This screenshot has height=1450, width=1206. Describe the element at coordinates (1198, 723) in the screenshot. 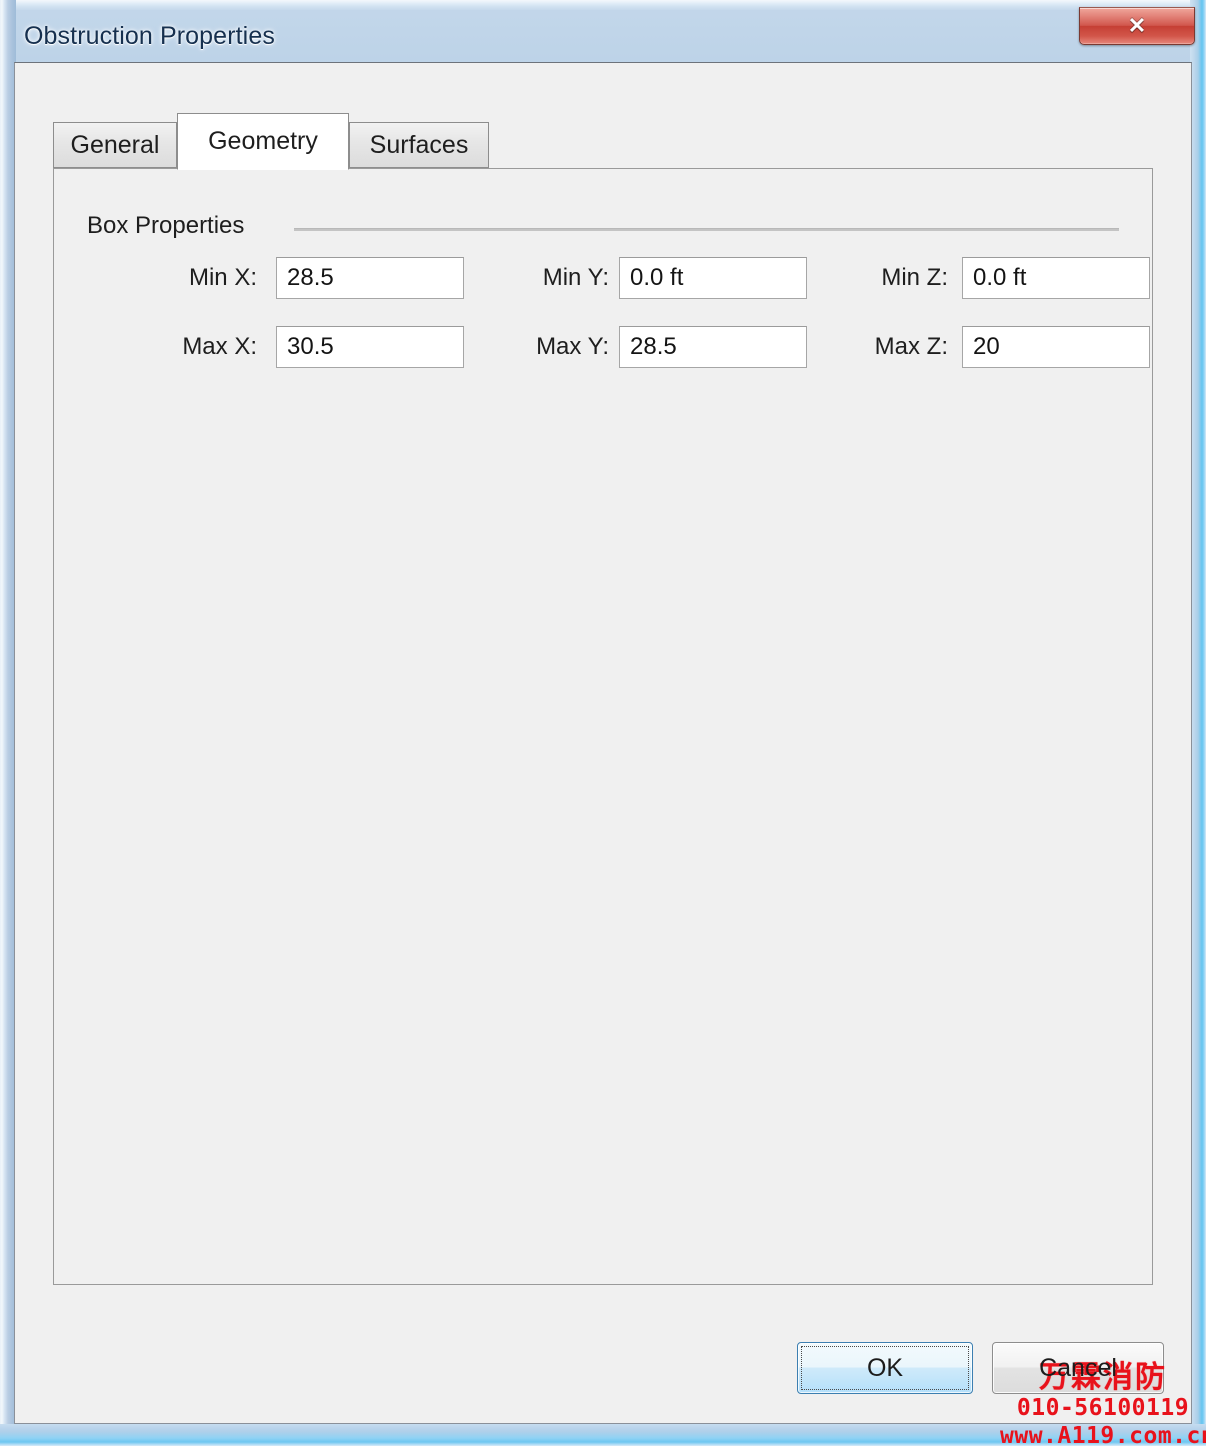

I see `window-frame-right` at that location.